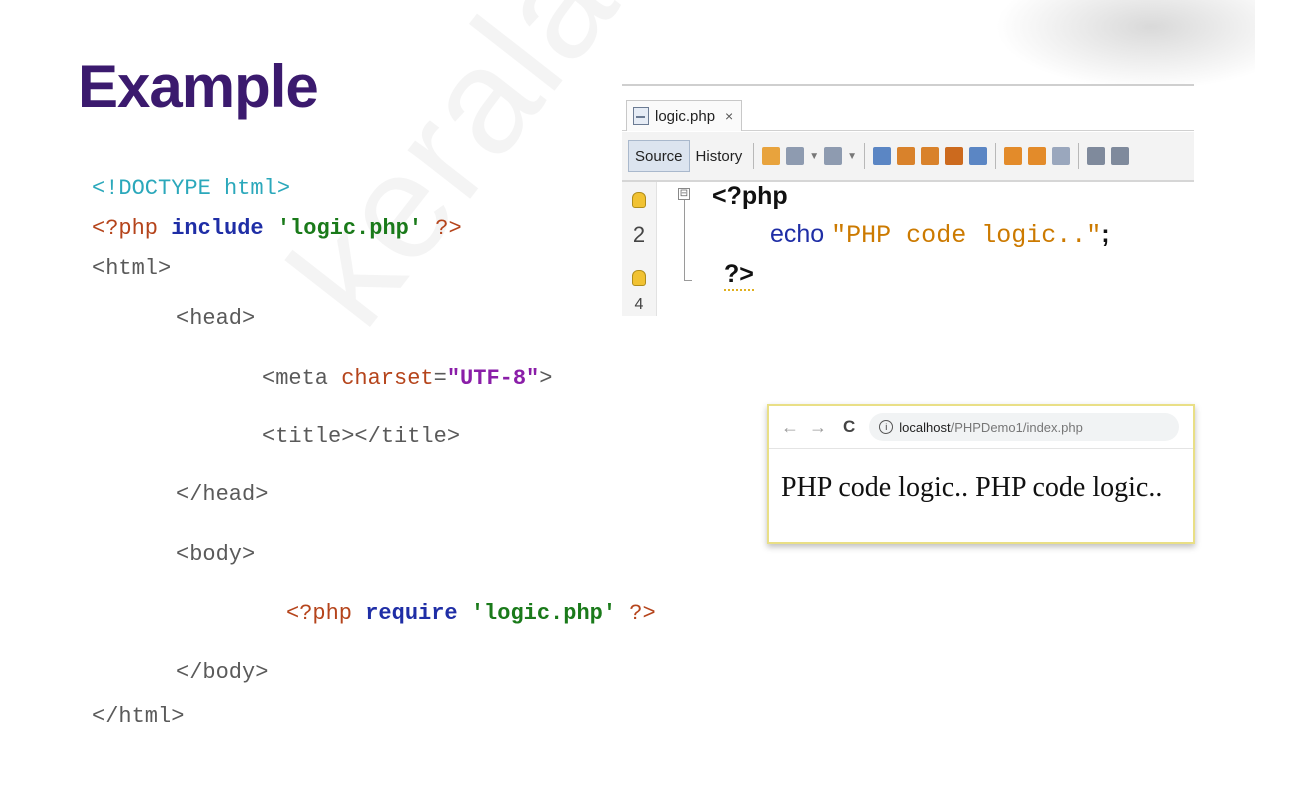  I want to click on find-selection-icon, so click(882, 156).